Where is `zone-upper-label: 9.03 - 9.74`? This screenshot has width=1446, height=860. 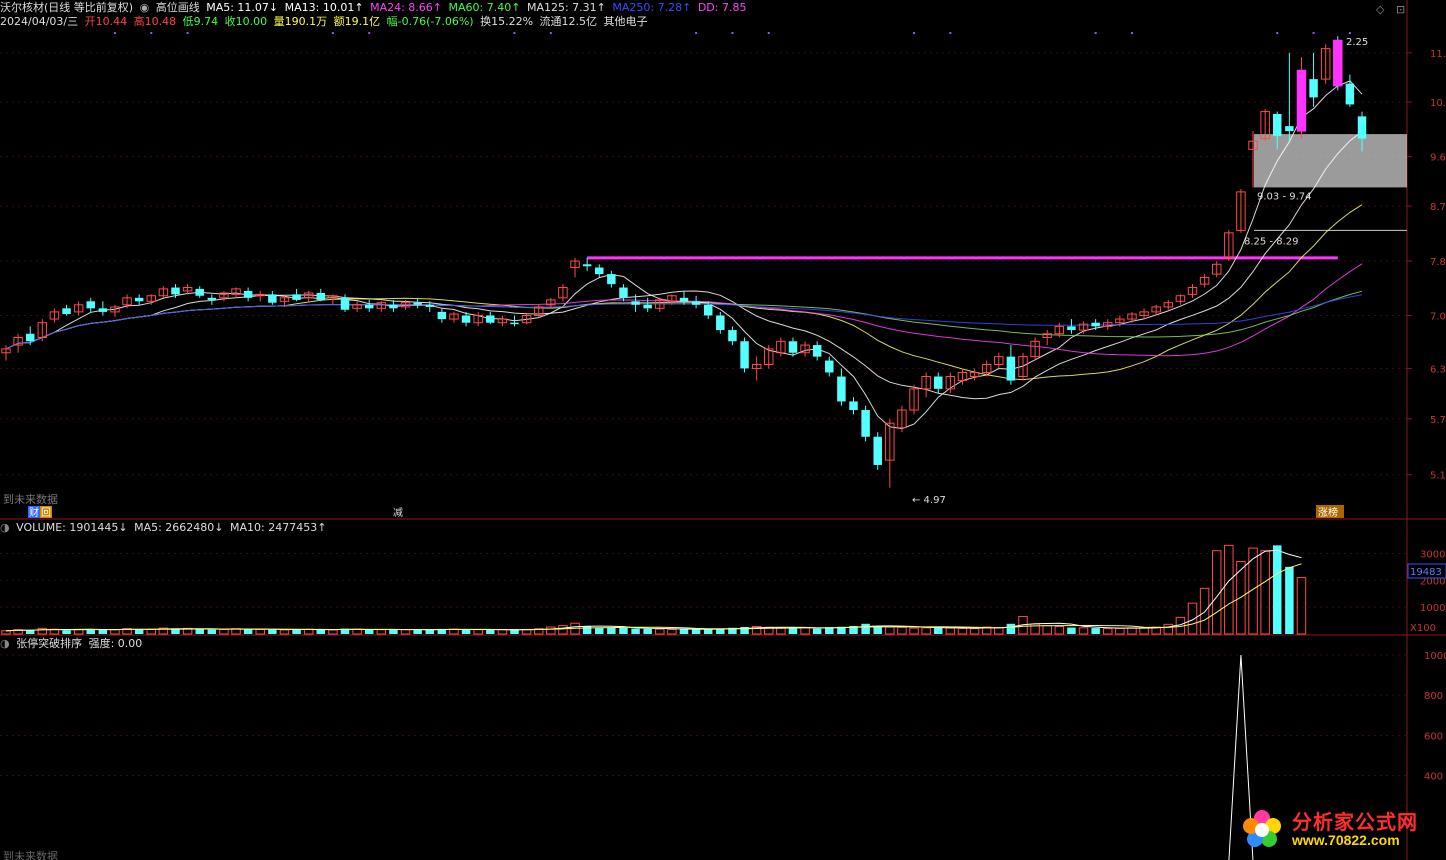
zone-upper-label: 9.03 - 9.74 is located at coordinates (1284, 196).